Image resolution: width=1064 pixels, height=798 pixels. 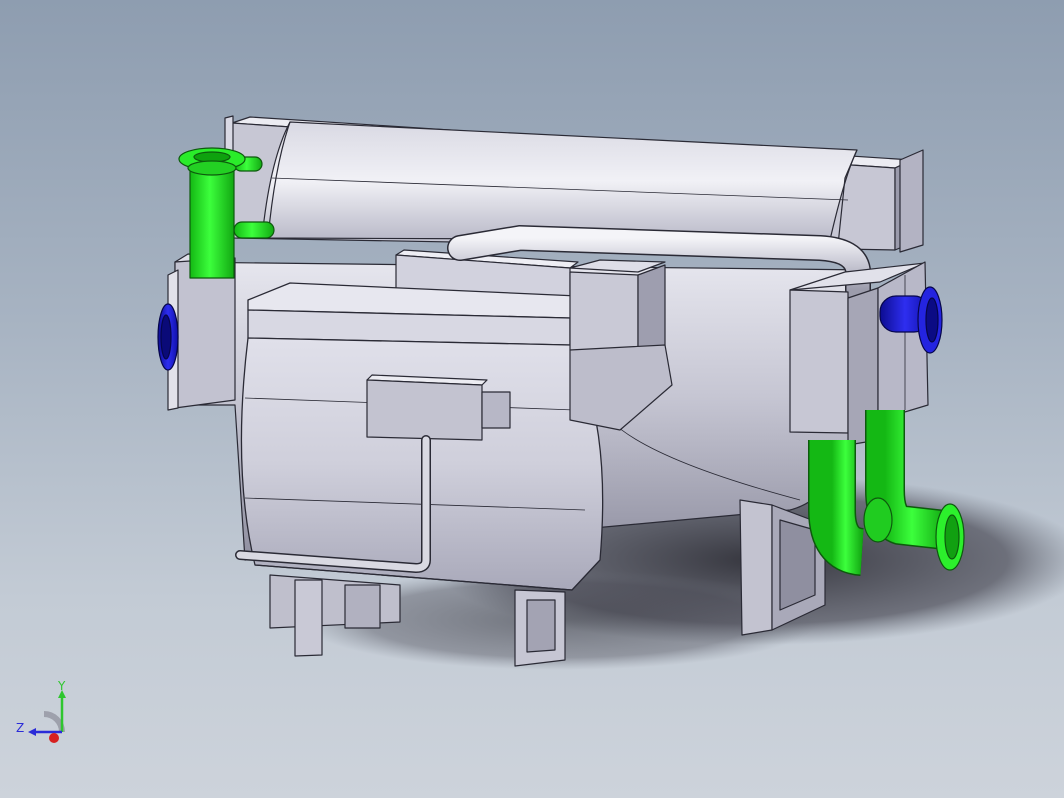 I want to click on triad-z-label: Z, so click(x=20, y=728).